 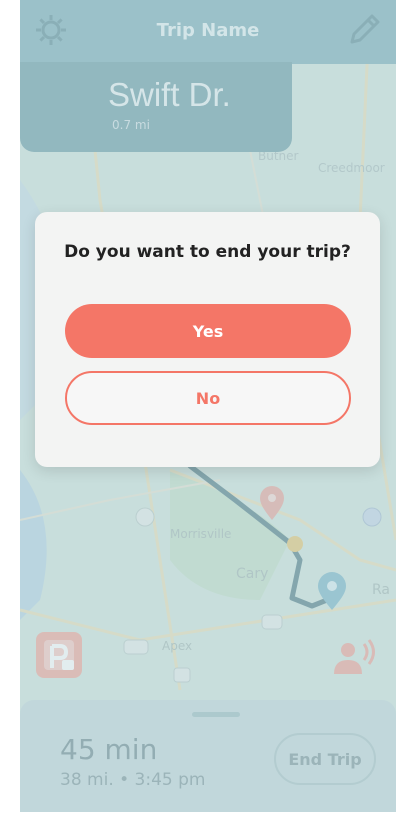 I want to click on yes-button: Yes, so click(x=208, y=331).